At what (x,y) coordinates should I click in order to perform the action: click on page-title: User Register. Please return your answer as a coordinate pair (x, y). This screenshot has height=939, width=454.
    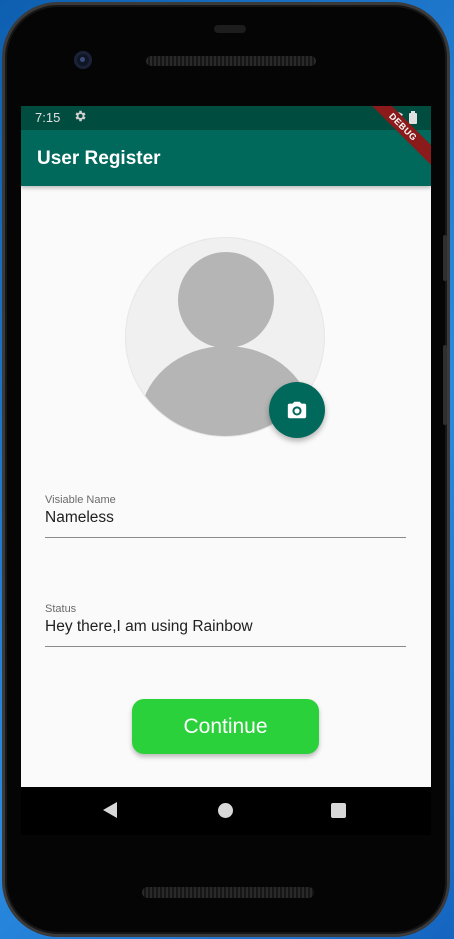
    Looking at the image, I should click on (99, 158).